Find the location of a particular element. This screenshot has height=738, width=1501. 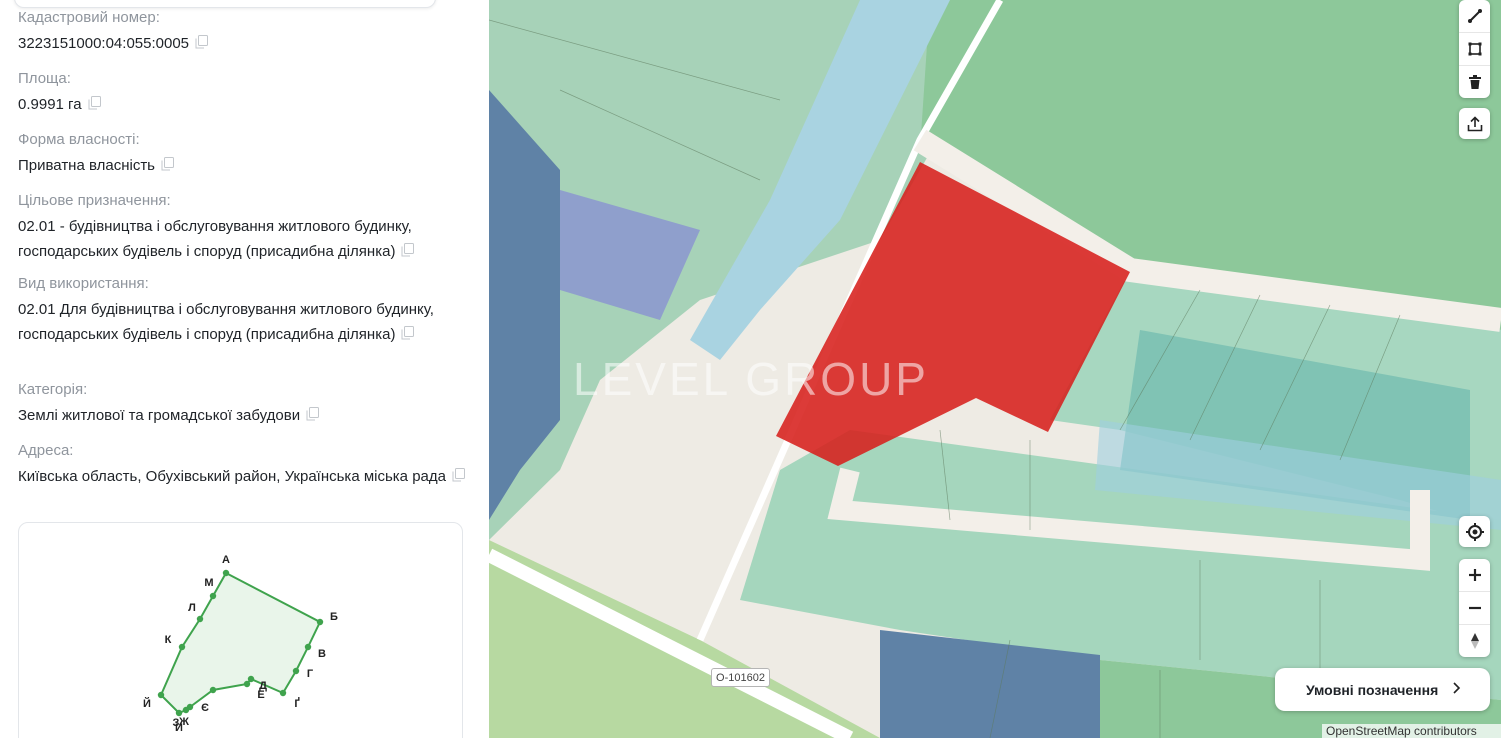

field-label: Цільове призначення: is located at coordinates (94, 200).